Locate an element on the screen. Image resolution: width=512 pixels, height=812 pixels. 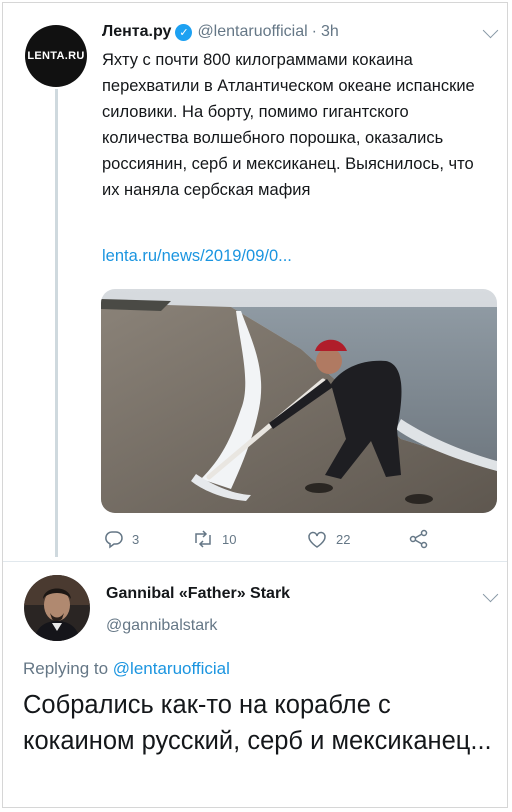
tweet-divider is located at coordinates (255, 561).